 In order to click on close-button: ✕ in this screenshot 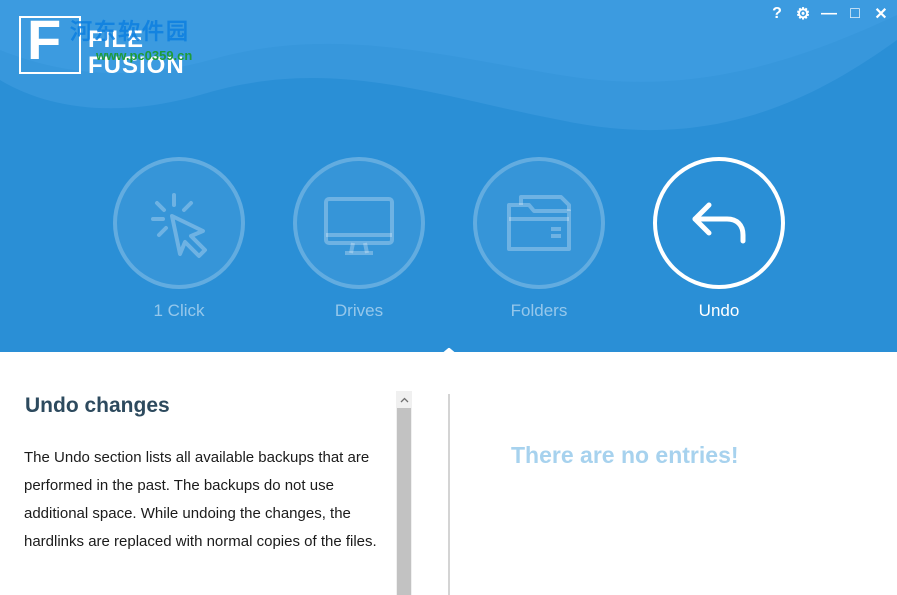, I will do `click(881, 14)`.